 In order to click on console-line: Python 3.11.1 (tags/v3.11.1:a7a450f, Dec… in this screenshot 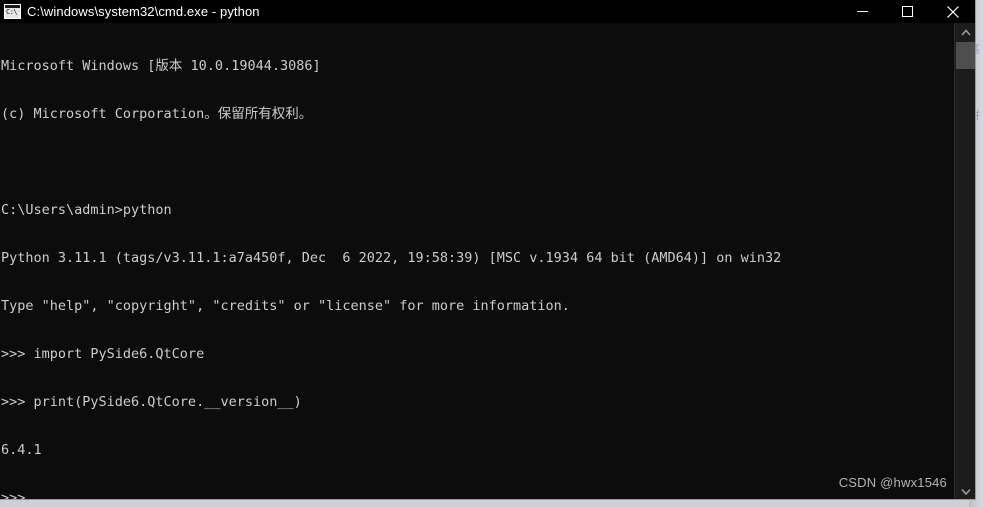, I will do `click(391, 258)`.